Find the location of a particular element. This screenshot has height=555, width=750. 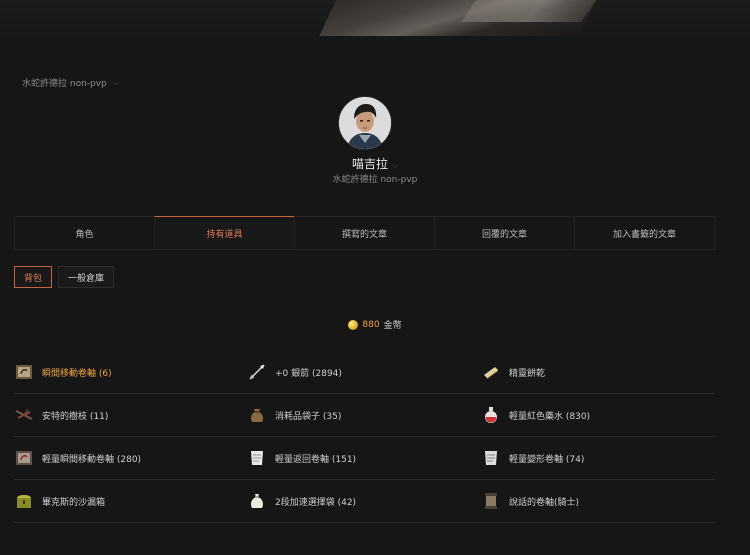

storage-subtabs: 背包 一般倉庫 is located at coordinates (64, 277).